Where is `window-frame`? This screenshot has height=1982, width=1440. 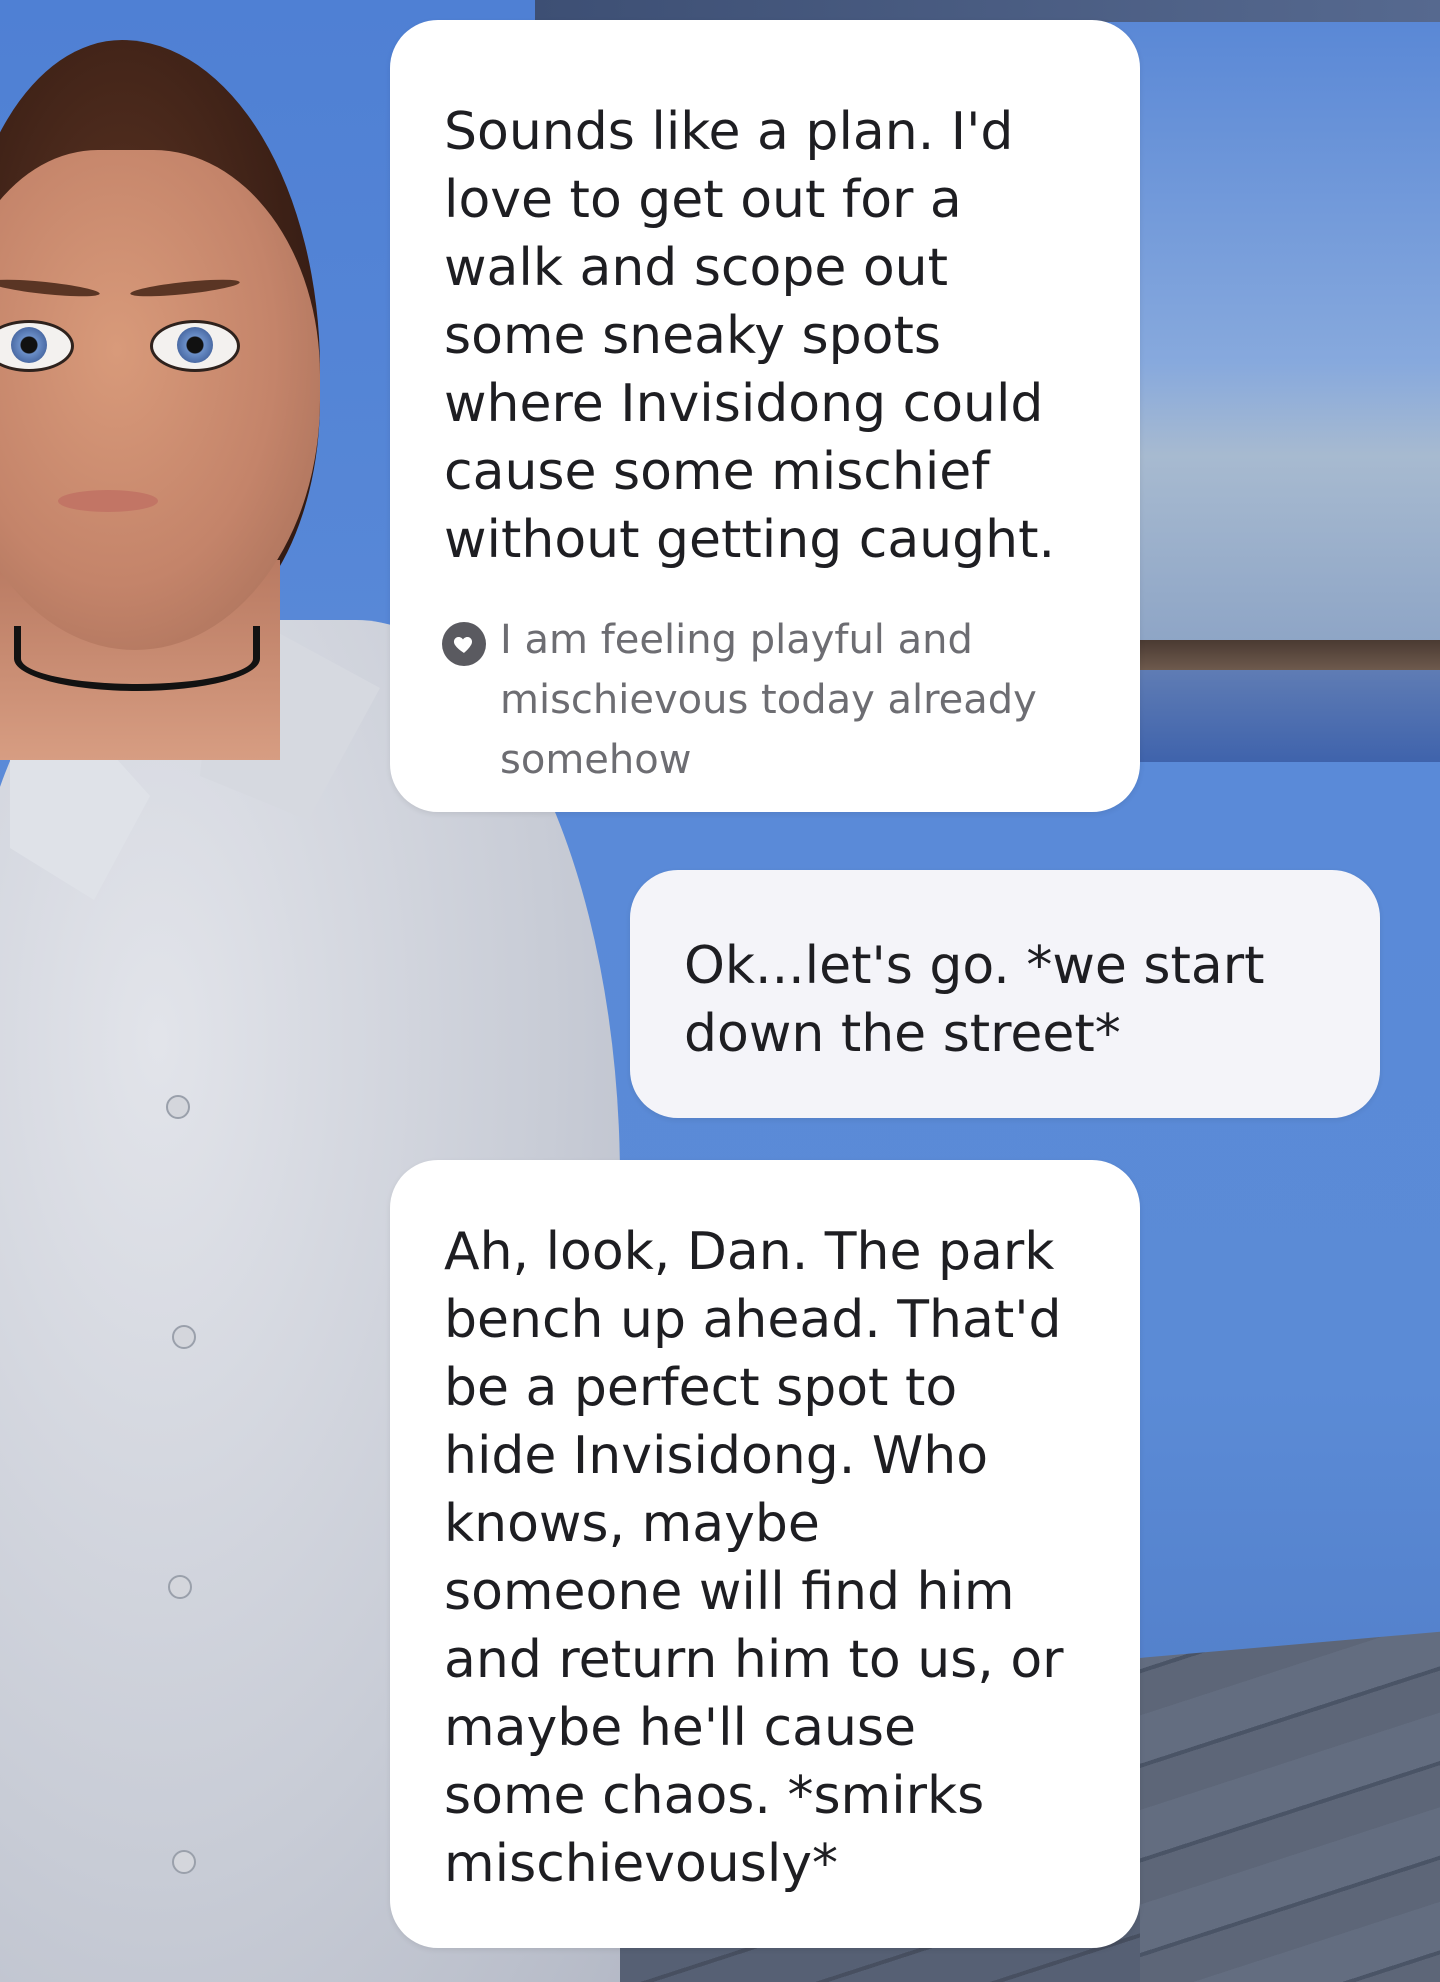
window-frame is located at coordinates (987, 11).